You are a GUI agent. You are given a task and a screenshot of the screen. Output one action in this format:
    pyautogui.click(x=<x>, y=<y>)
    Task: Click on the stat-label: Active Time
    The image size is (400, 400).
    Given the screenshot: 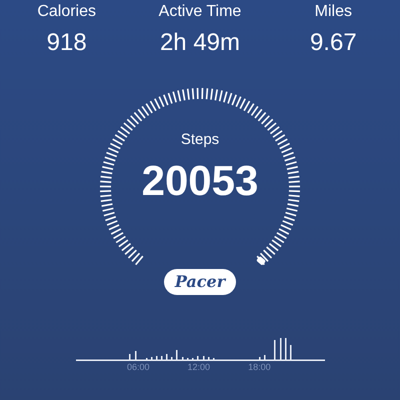 What is the action you would take?
    pyautogui.click(x=200, y=12)
    